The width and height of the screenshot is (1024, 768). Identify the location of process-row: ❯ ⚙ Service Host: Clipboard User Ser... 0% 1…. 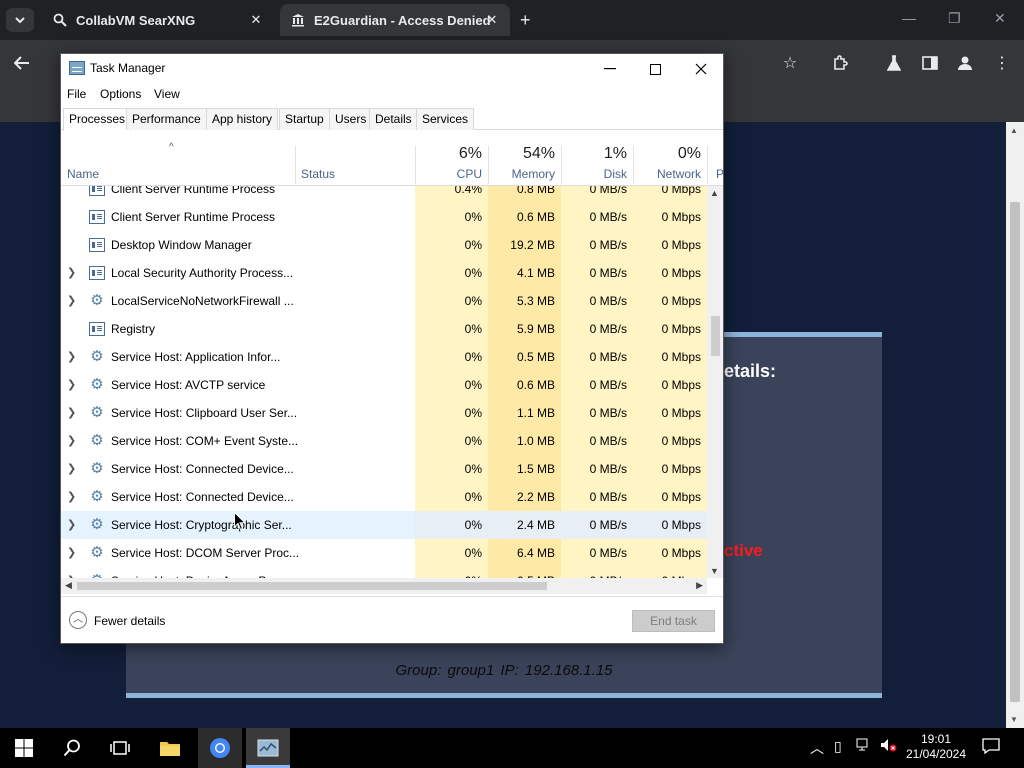
(384, 413).